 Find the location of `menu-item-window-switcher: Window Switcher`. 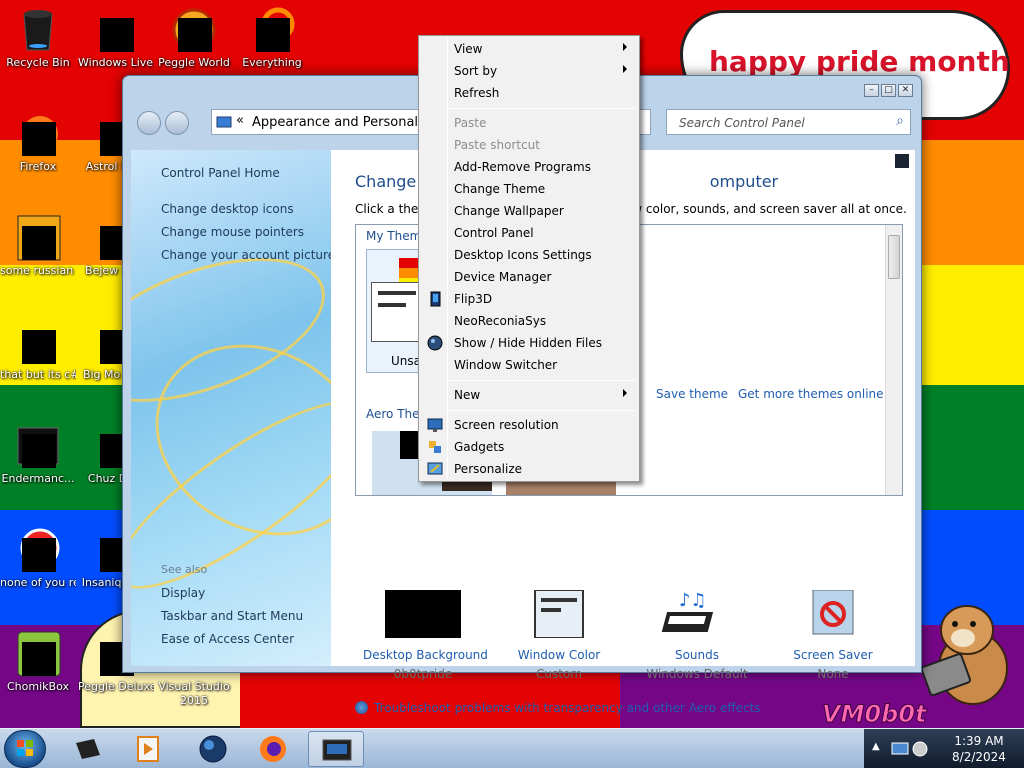

menu-item-window-switcher: Window Switcher is located at coordinates (529, 365).